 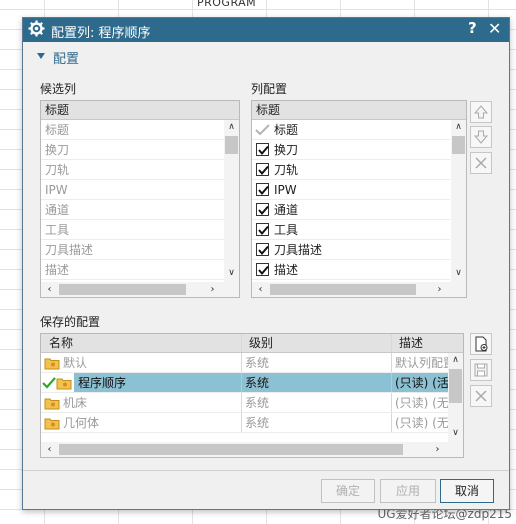 I want to click on remove-column-button, so click(x=481, y=163).